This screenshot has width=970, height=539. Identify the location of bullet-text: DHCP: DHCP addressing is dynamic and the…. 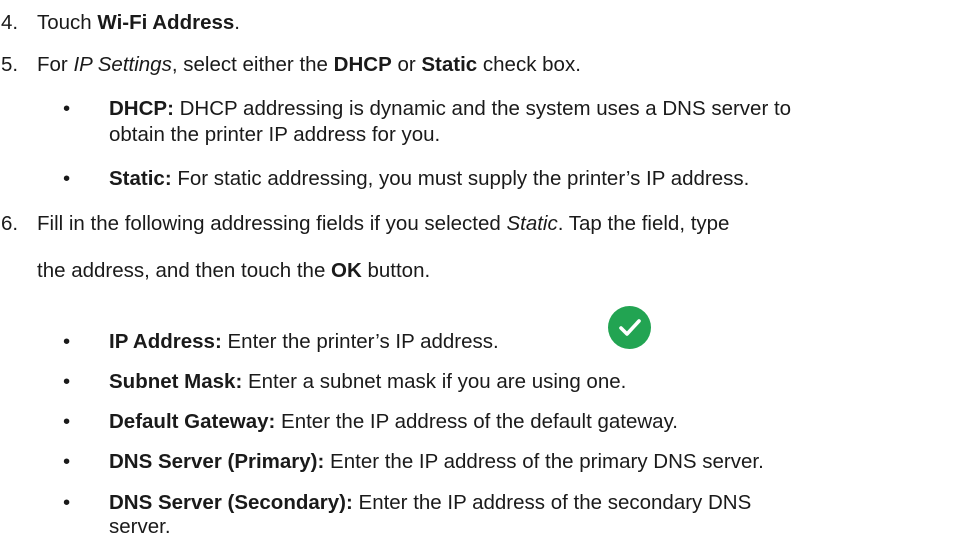
(450, 109).